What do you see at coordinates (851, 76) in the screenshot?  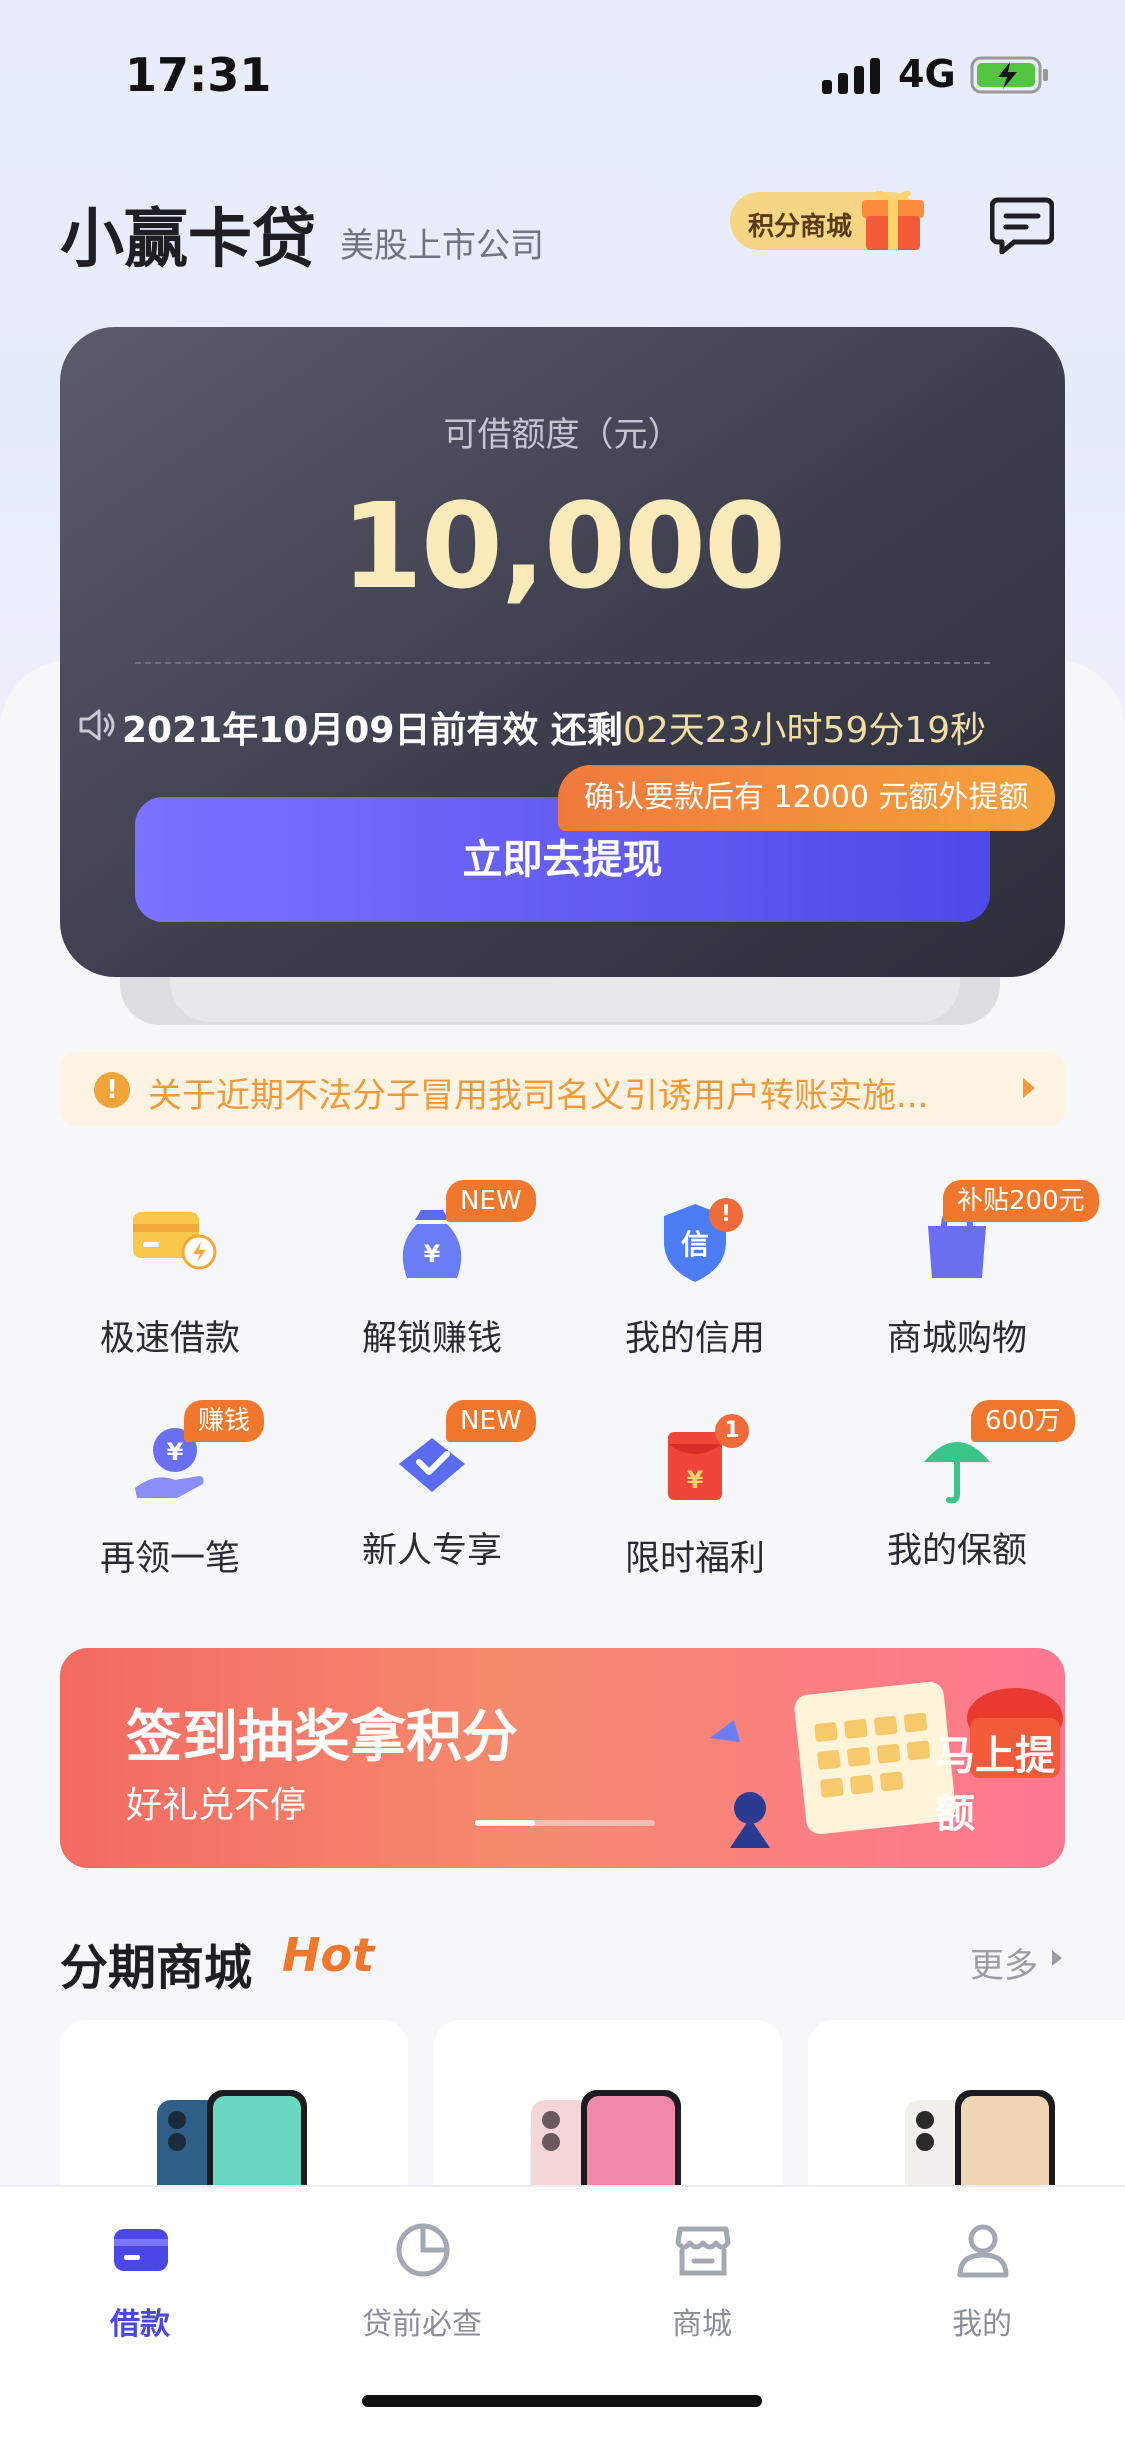 I see `signal-icon` at bounding box center [851, 76].